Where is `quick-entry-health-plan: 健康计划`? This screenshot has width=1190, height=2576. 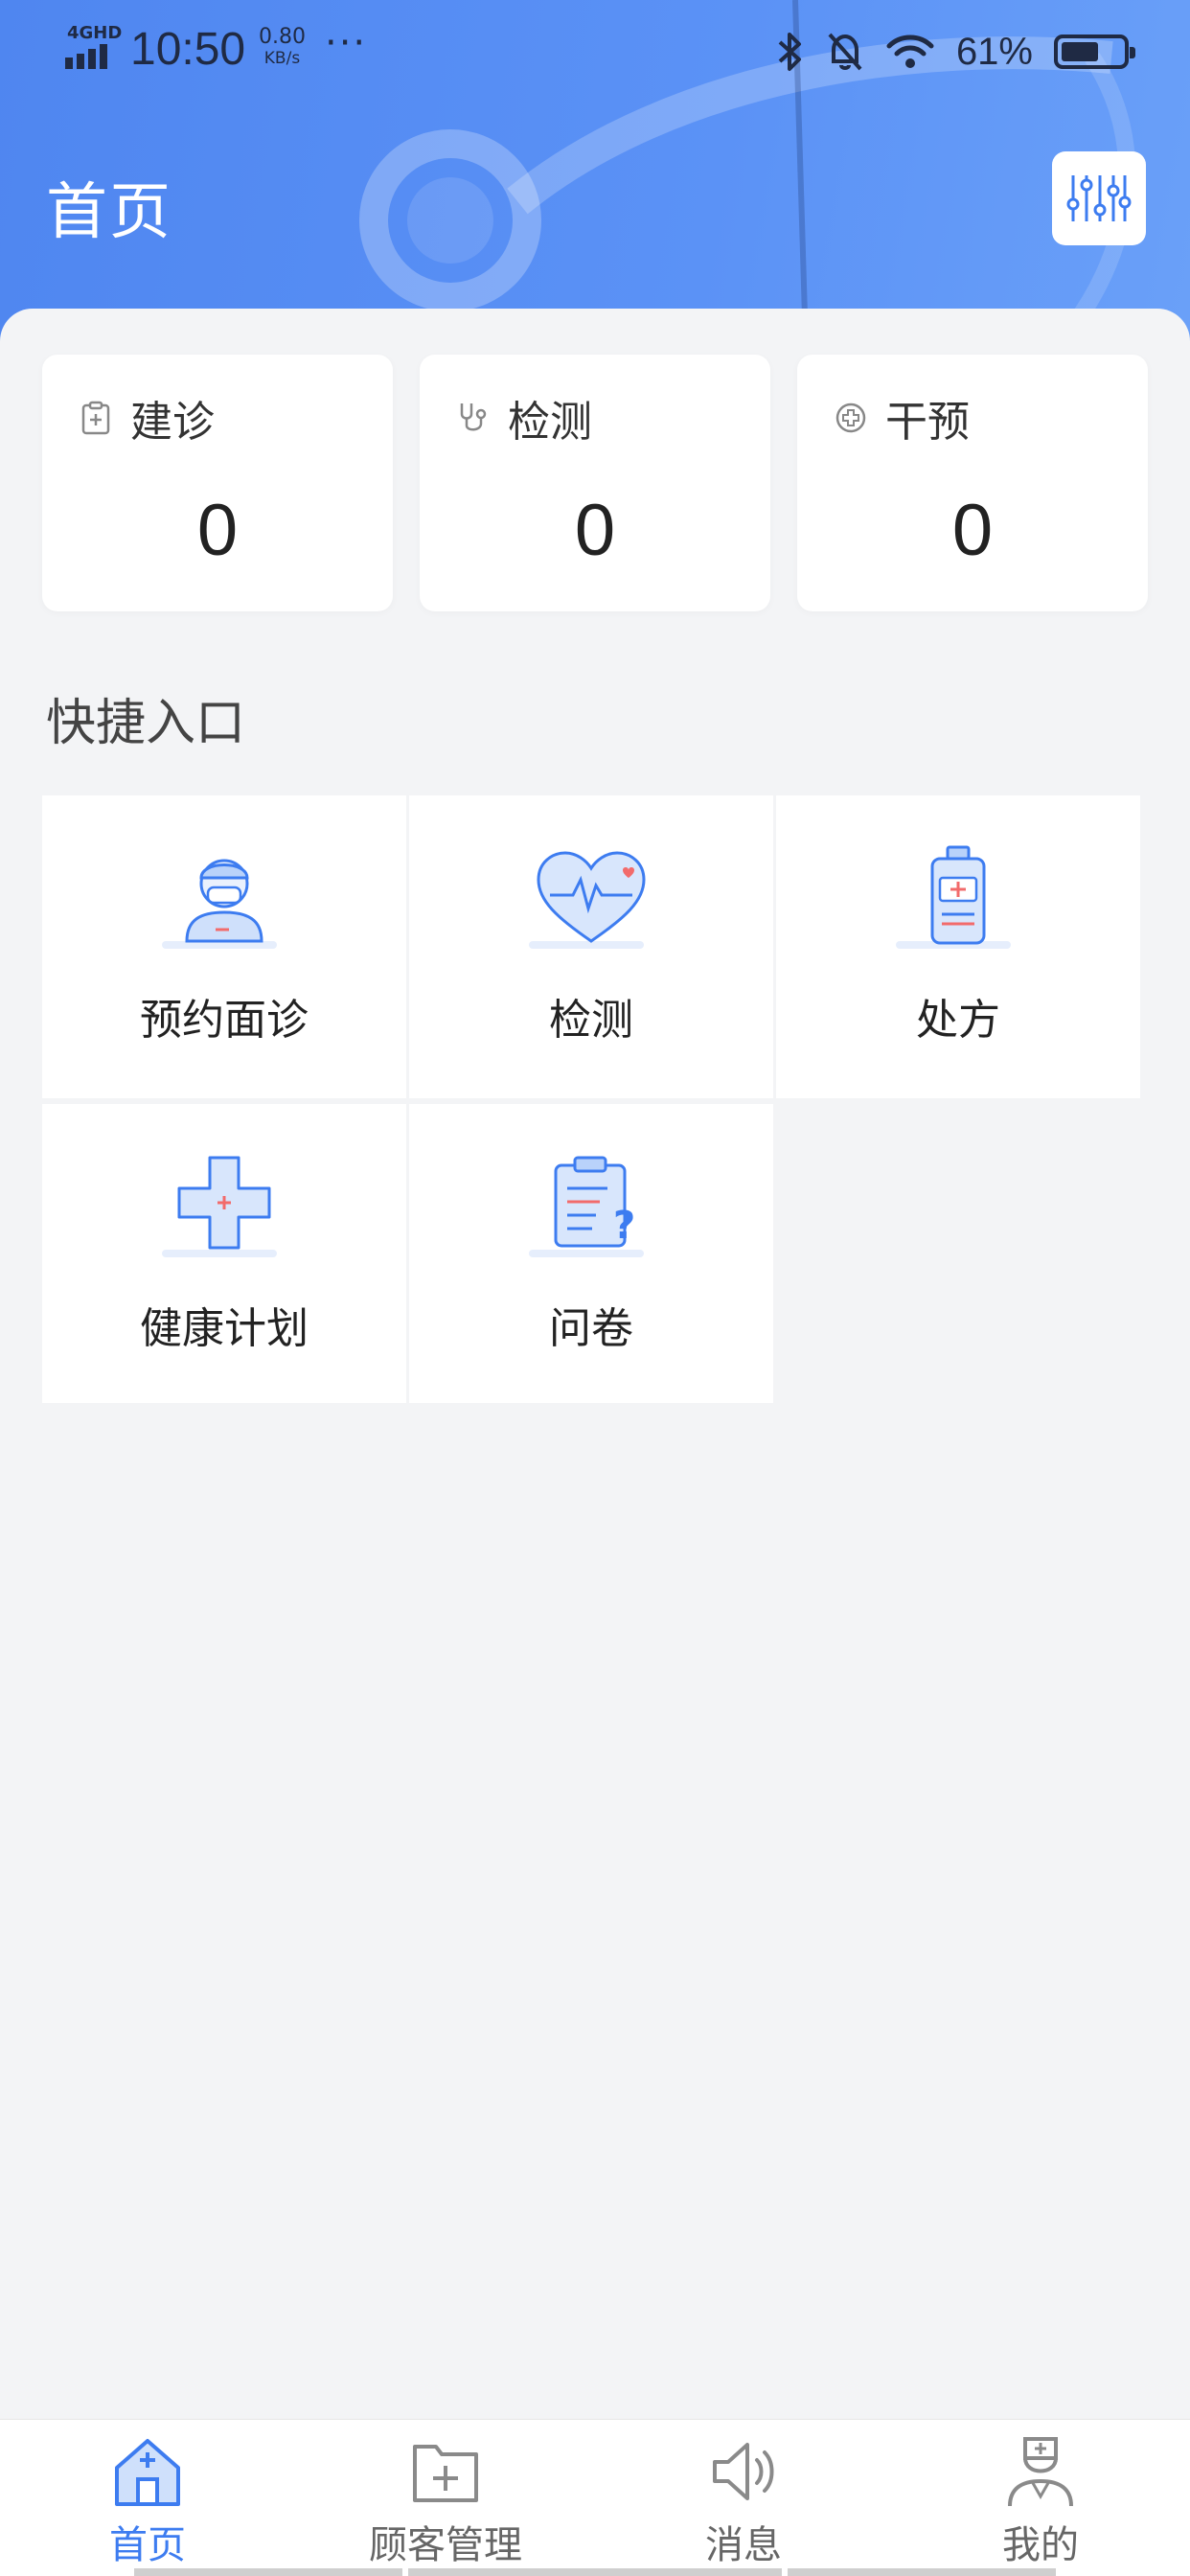
quick-entry-health-plan: 健康计划 is located at coordinates (224, 1253).